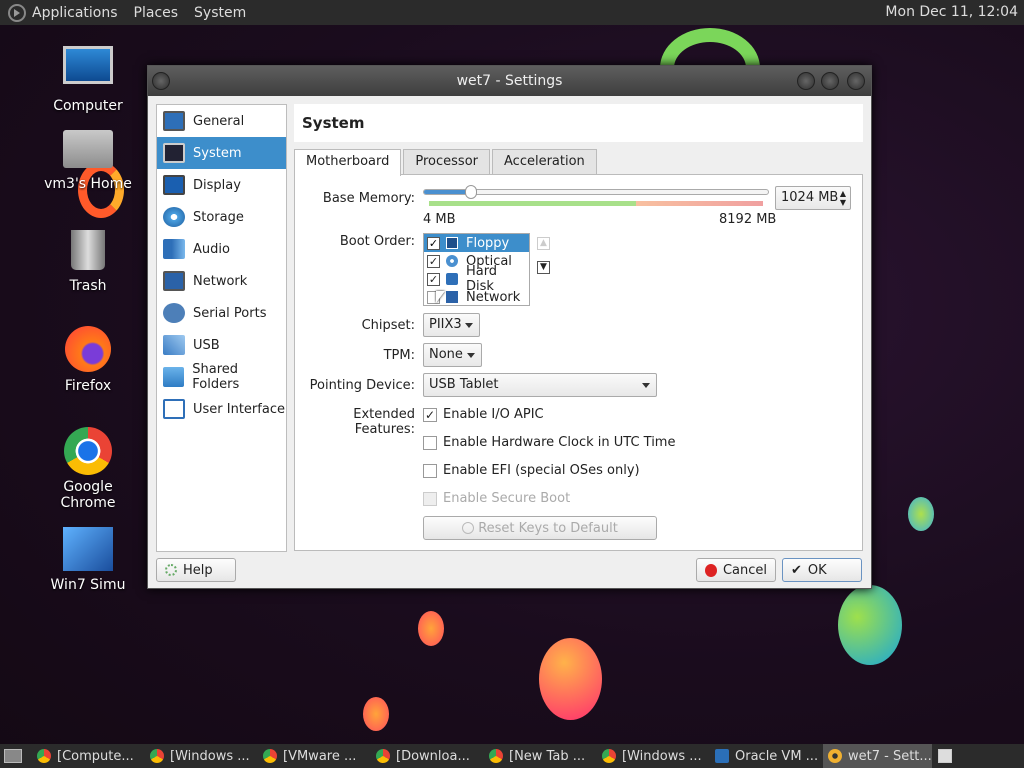 The height and width of the screenshot is (768, 1024). Describe the element at coordinates (446, 354) in the screenshot. I see `tpm-value: None` at that location.